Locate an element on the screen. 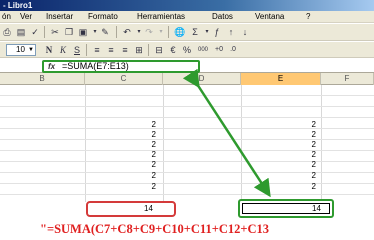  menu-item-datos: Datos is located at coordinates (222, 16).